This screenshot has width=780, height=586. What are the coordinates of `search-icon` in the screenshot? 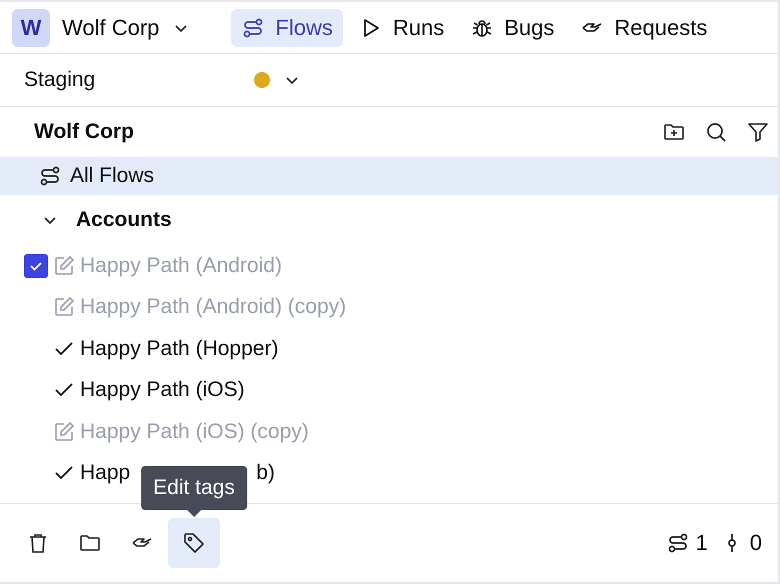 It's located at (716, 132).